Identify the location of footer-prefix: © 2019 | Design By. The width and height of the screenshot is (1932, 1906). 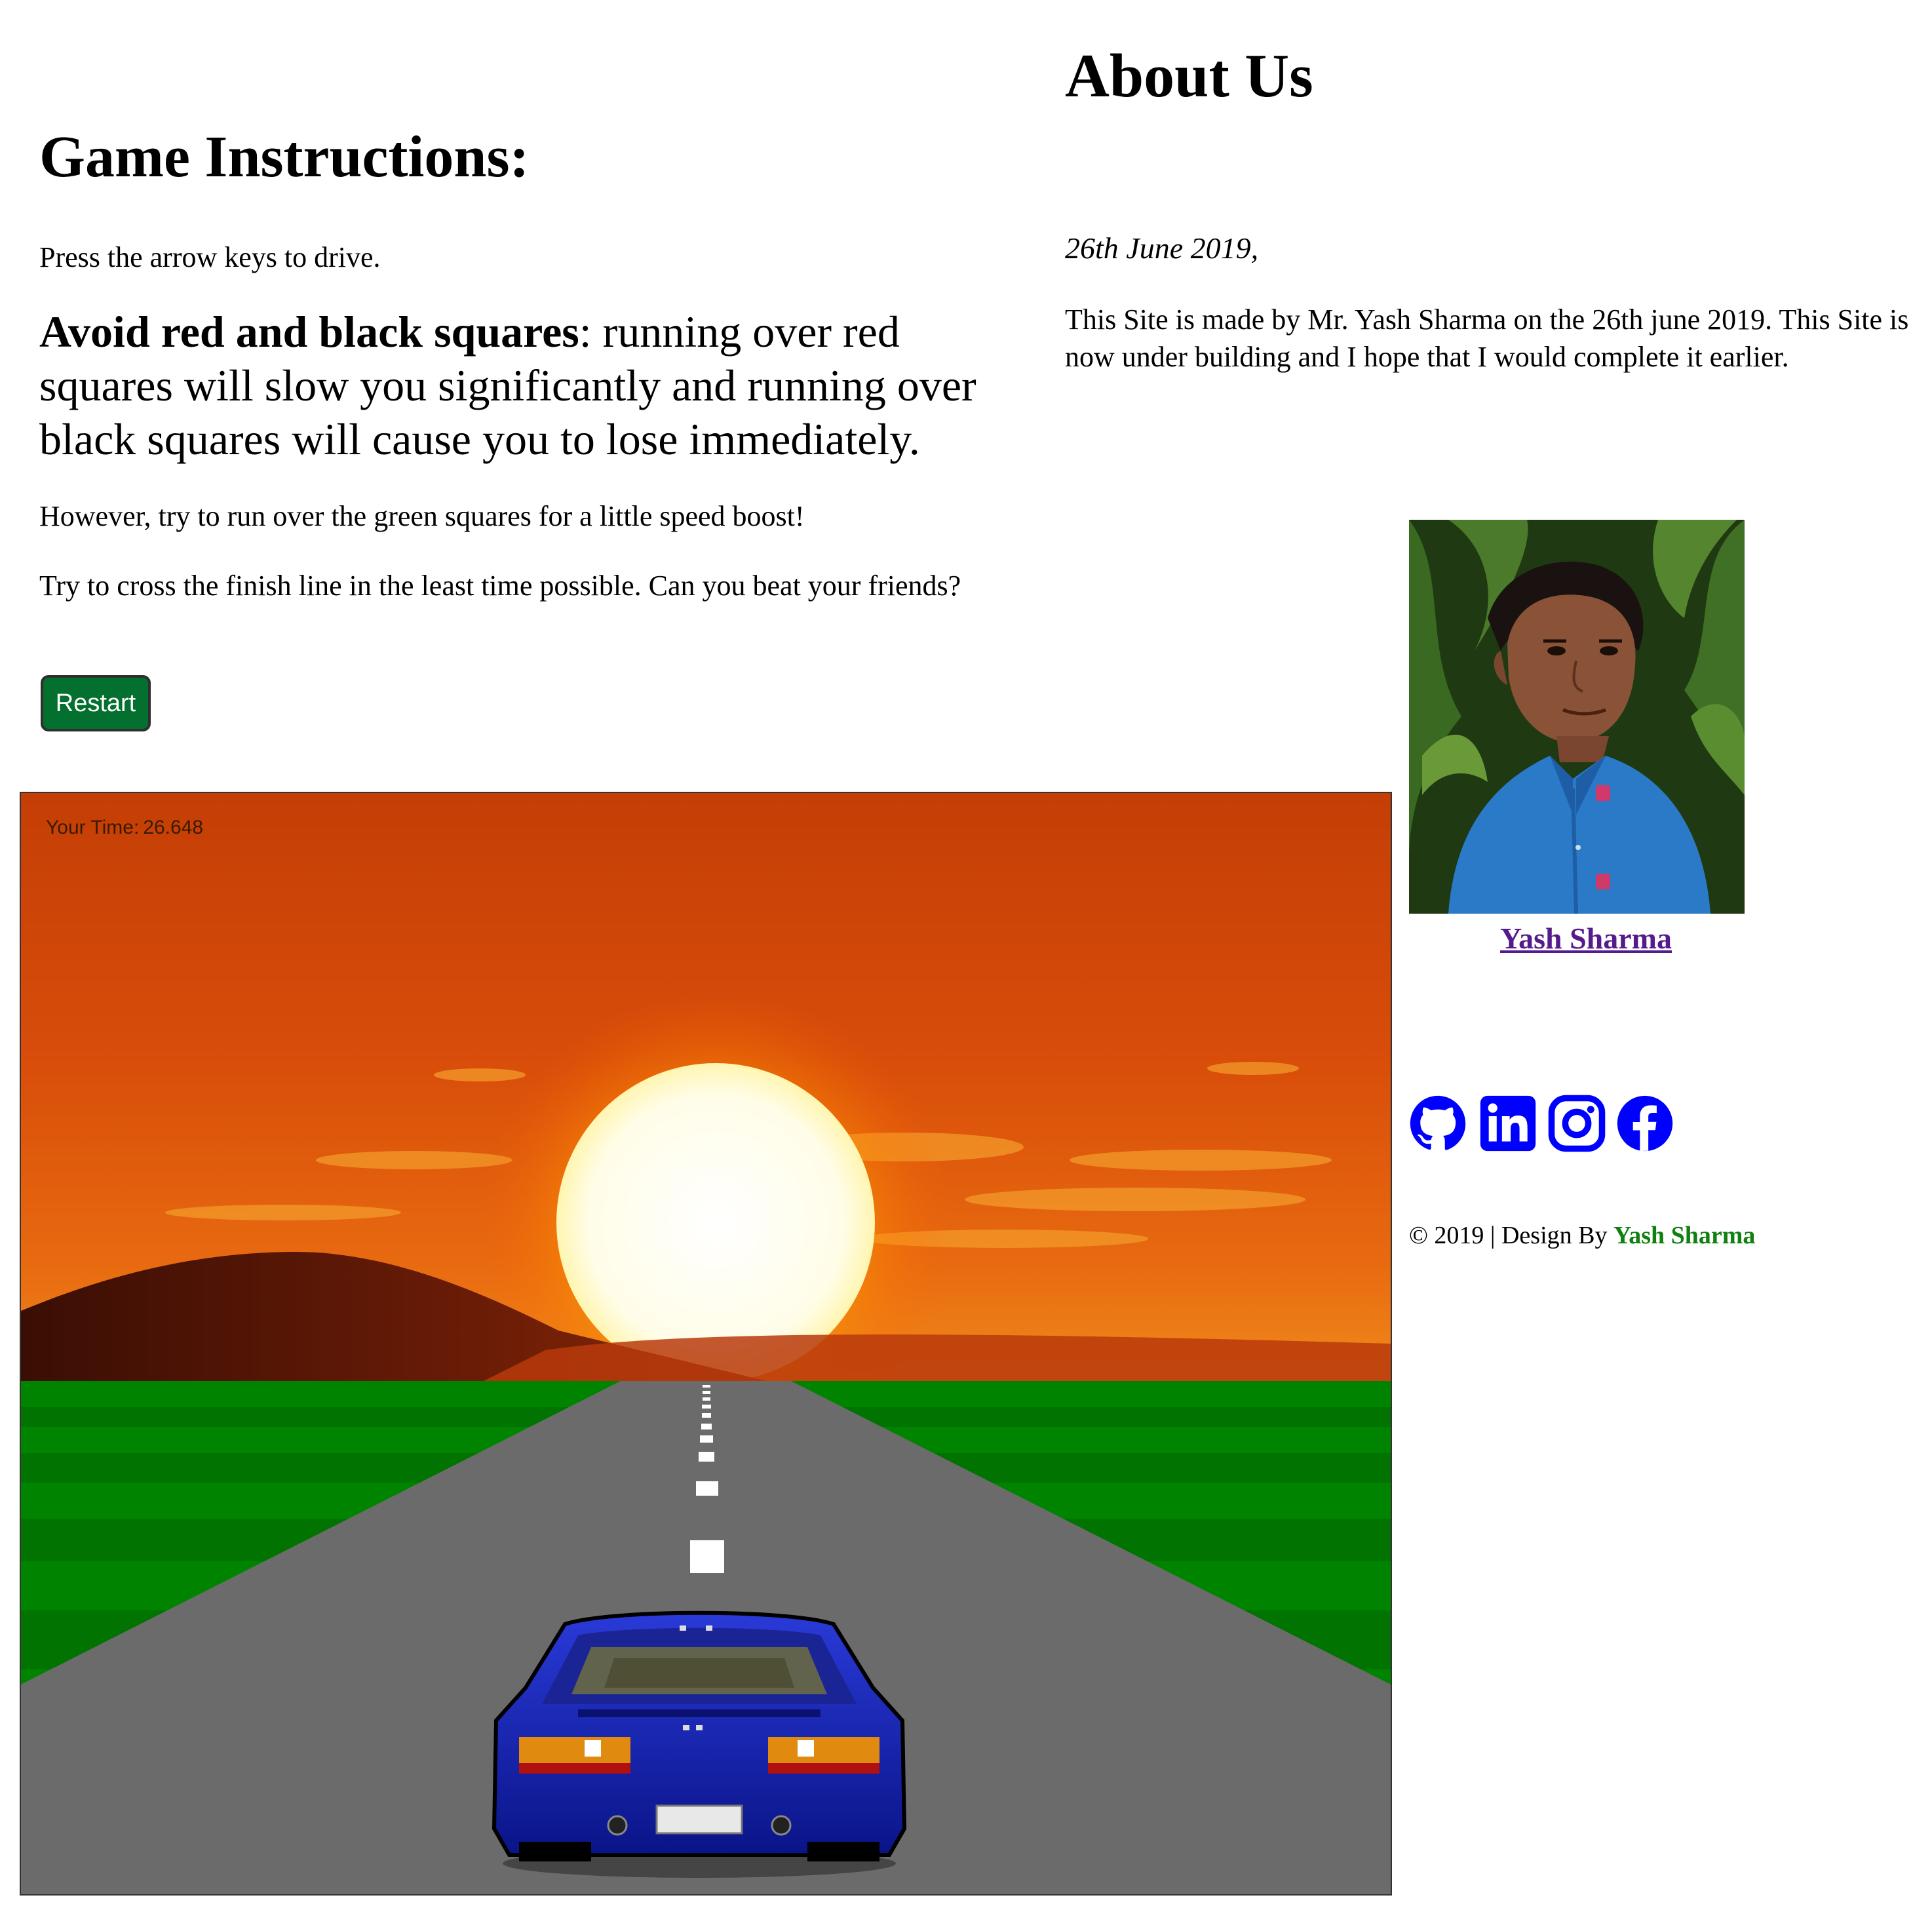
(1508, 1235).